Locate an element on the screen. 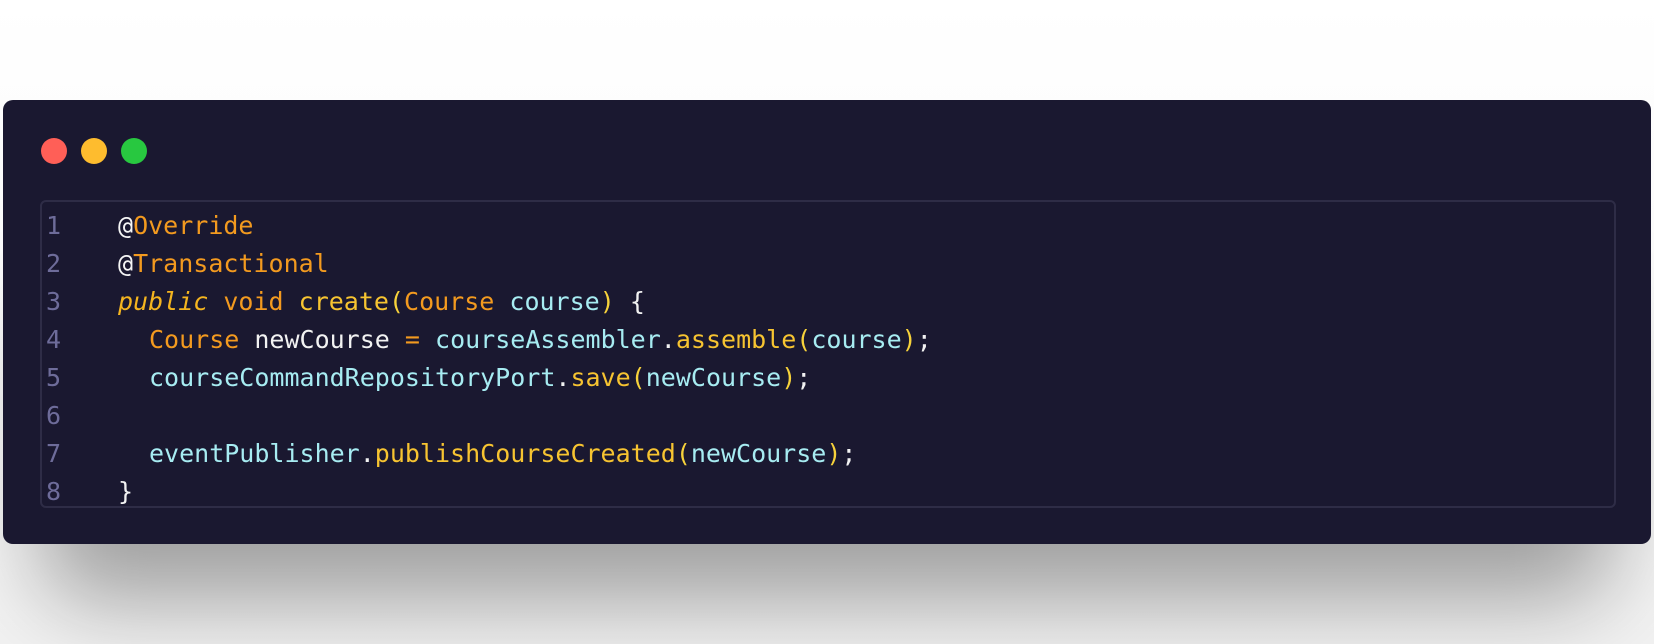 This screenshot has width=1654, height=644. code-token: eventPublisher is located at coordinates (254, 453).